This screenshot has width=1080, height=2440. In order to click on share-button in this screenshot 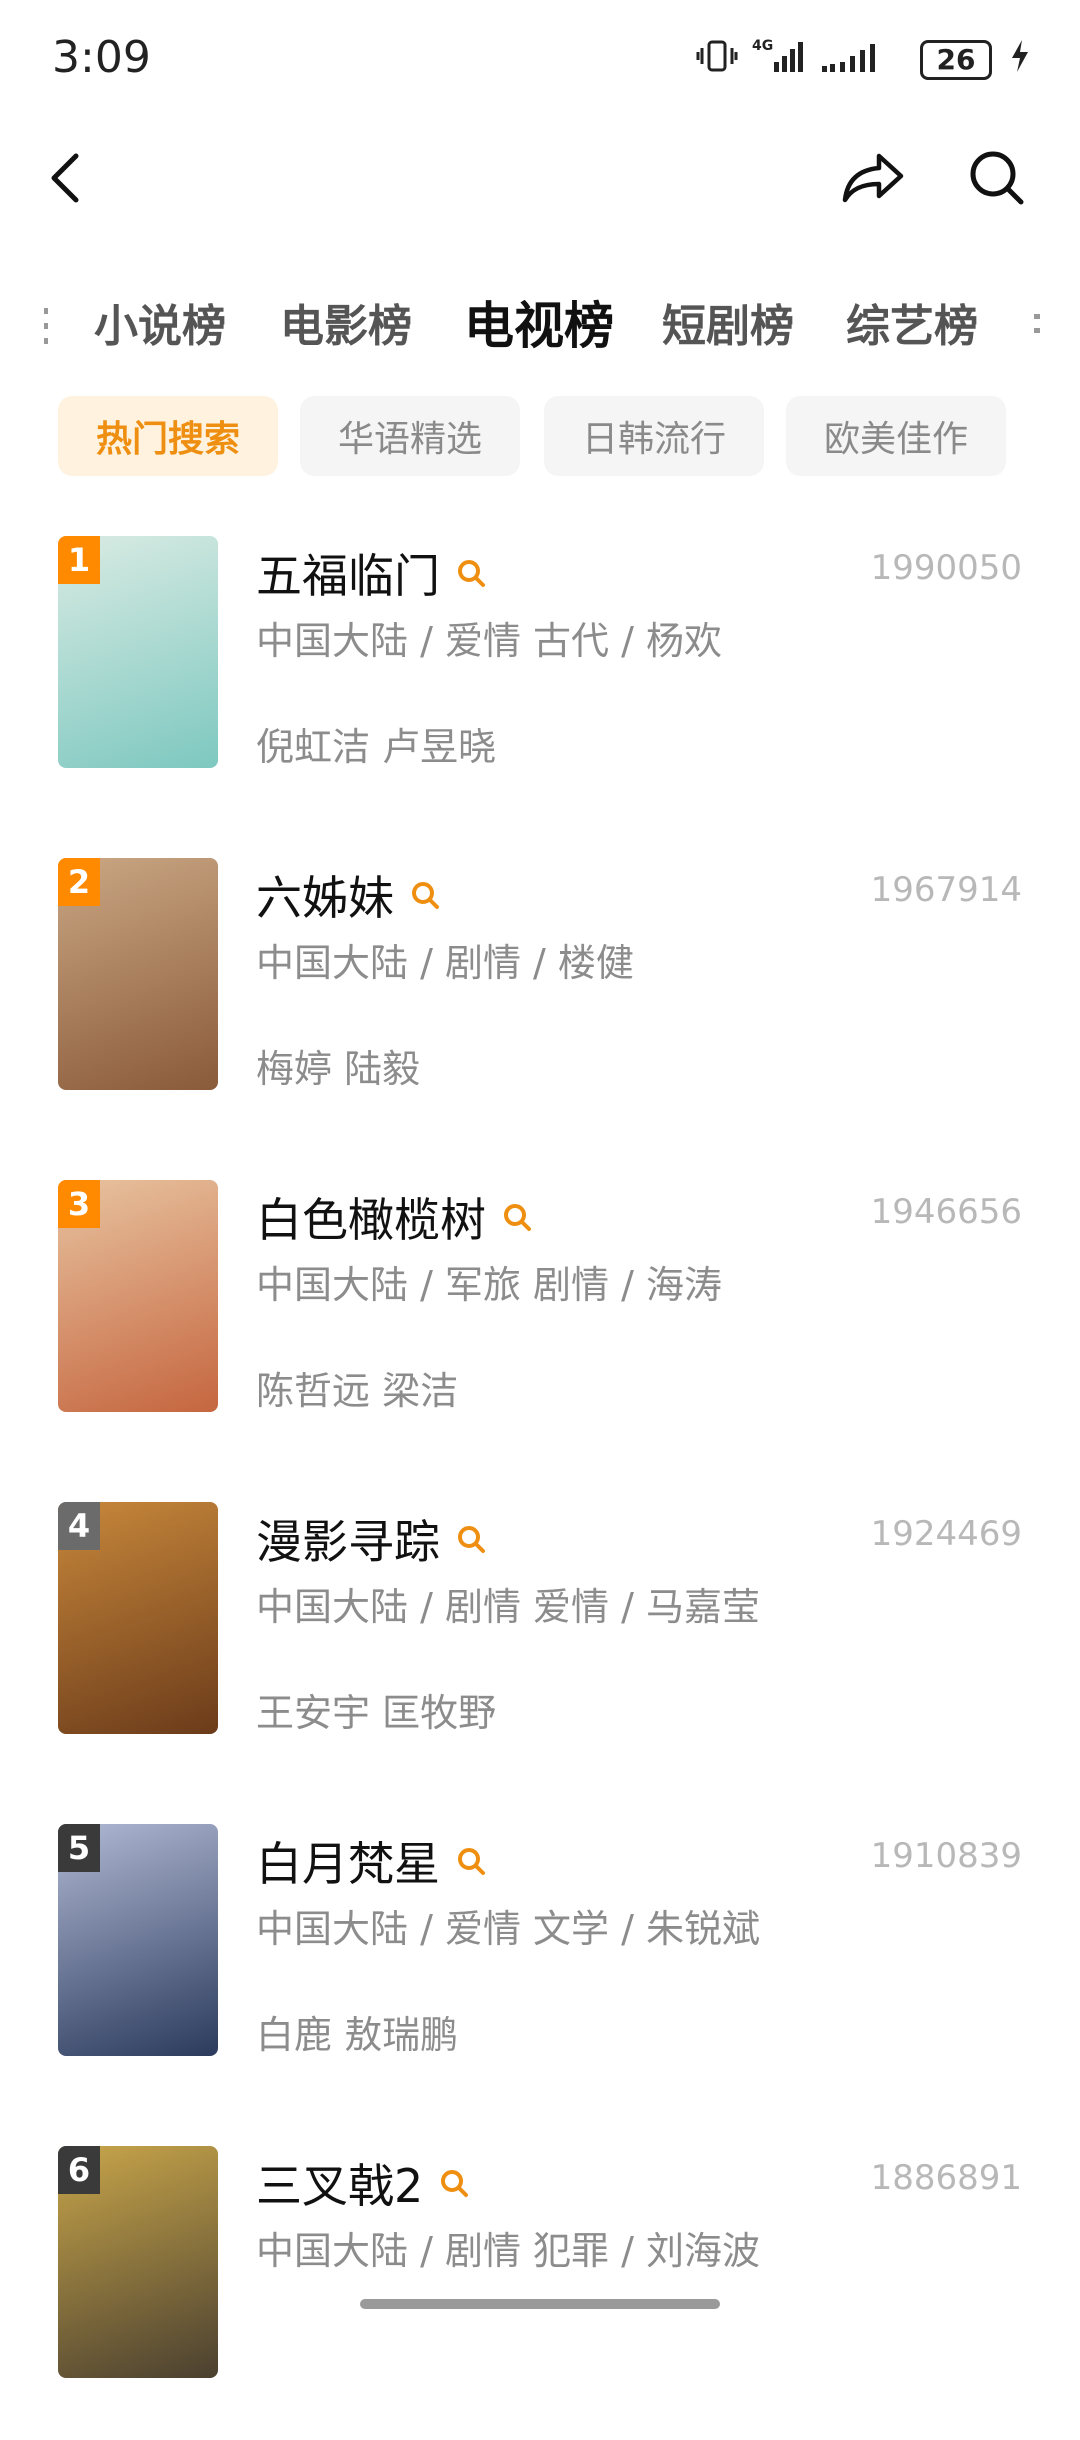, I will do `click(873, 178)`.